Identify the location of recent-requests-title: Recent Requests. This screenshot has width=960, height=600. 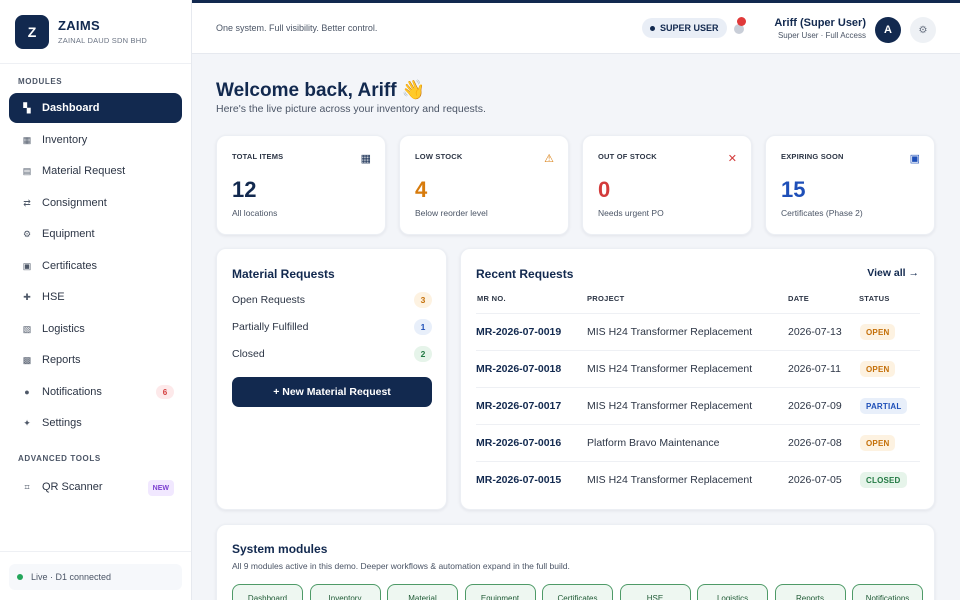
(525, 274).